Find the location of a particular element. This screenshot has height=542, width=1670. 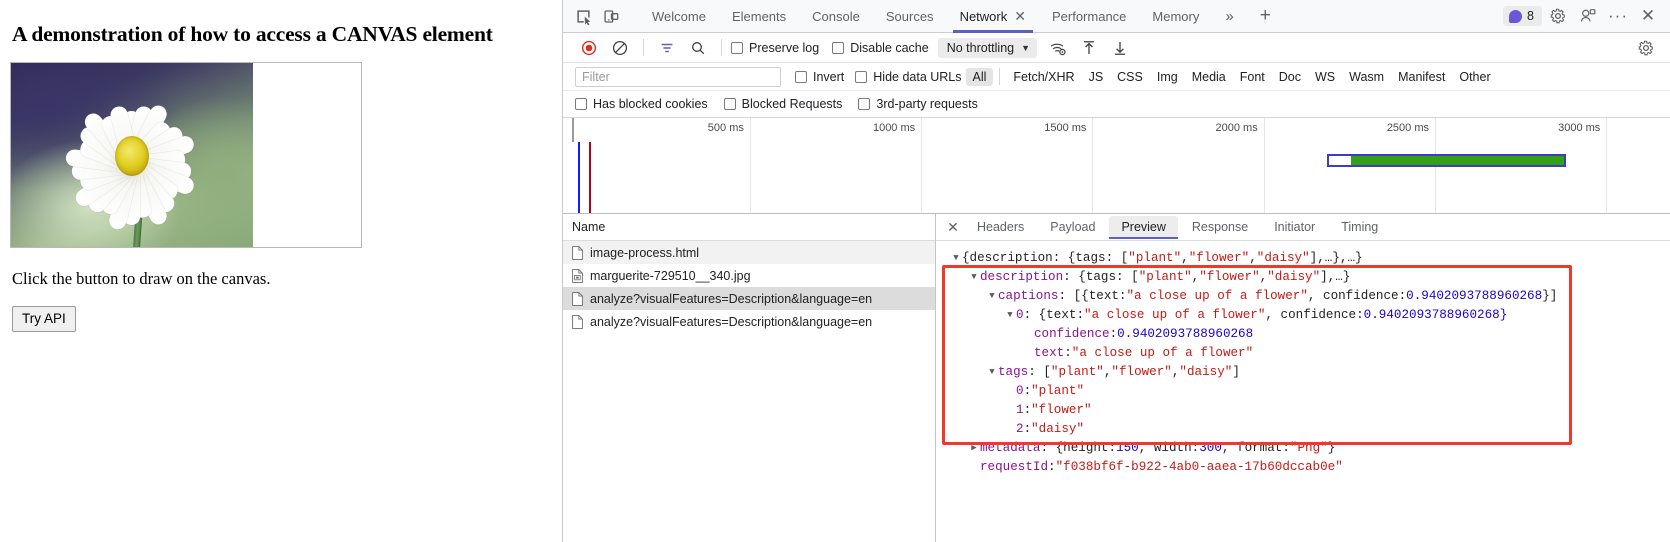

detail-tab-headers: Headers is located at coordinates (1000, 227).